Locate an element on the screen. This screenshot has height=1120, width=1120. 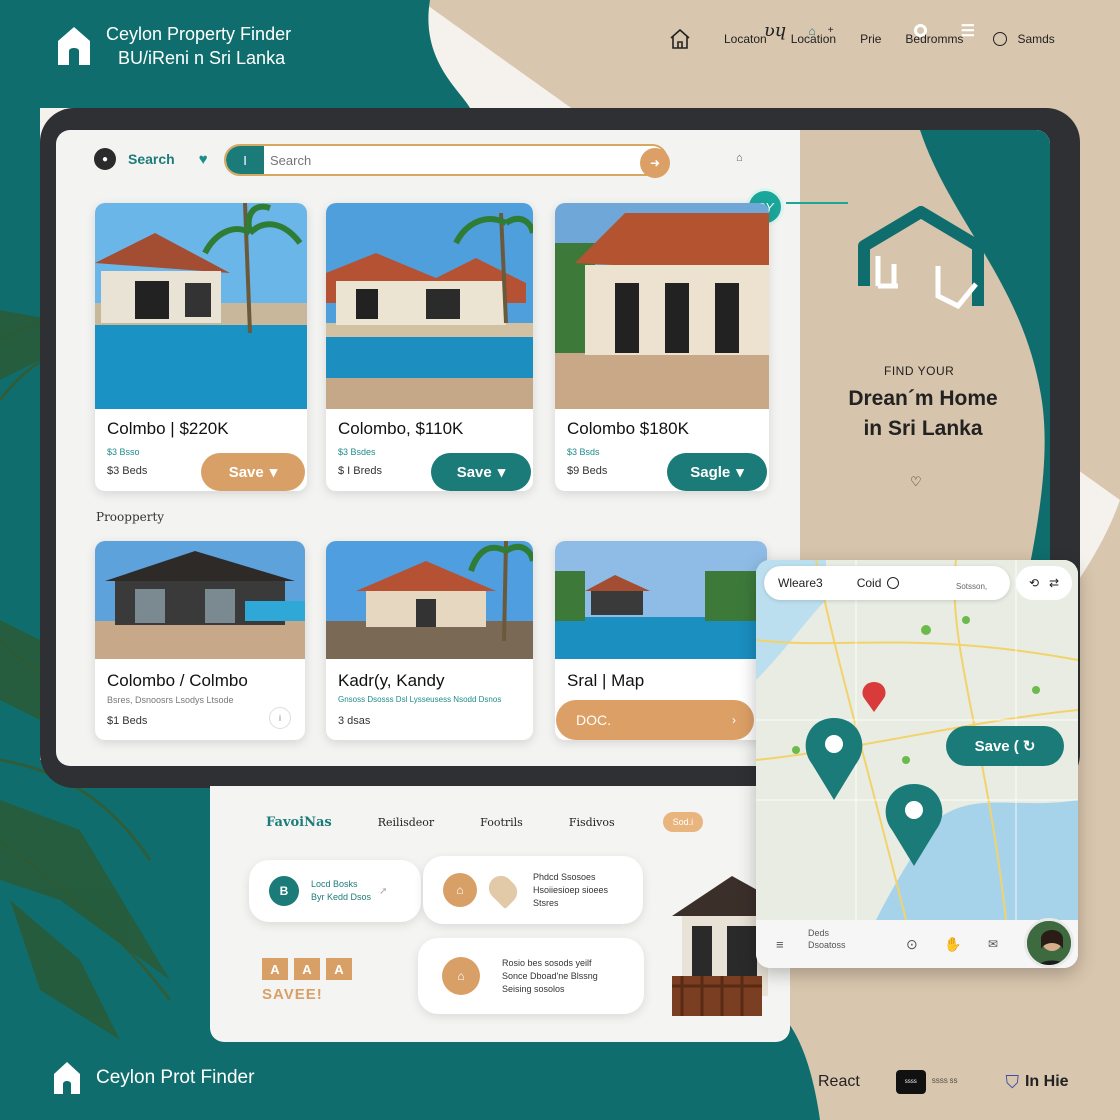
small-home-icon: ⌂ is located at coordinates (812, 31).